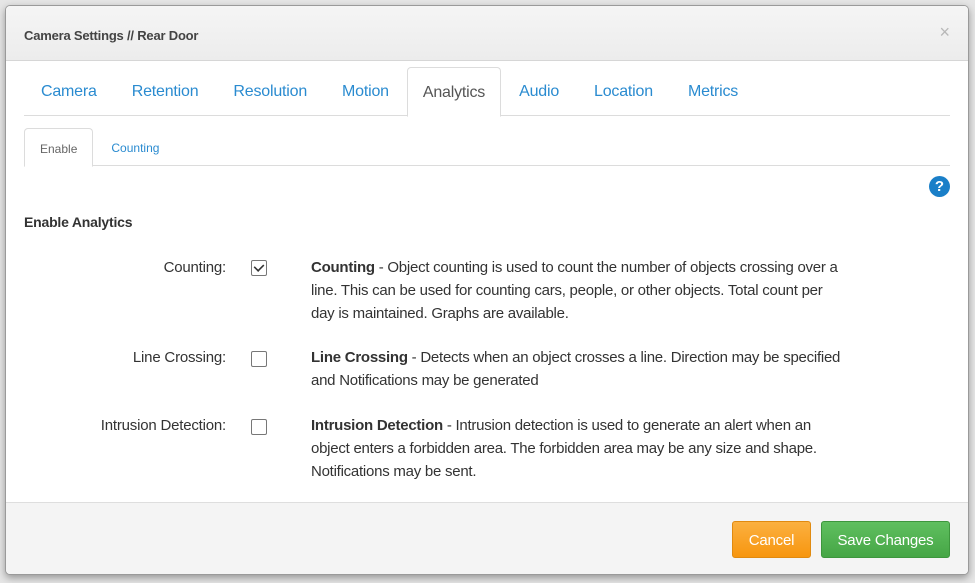 This screenshot has height=583, width=975. Describe the element at coordinates (359, 357) in the screenshot. I see `option-description-title: Line Crossing` at that location.